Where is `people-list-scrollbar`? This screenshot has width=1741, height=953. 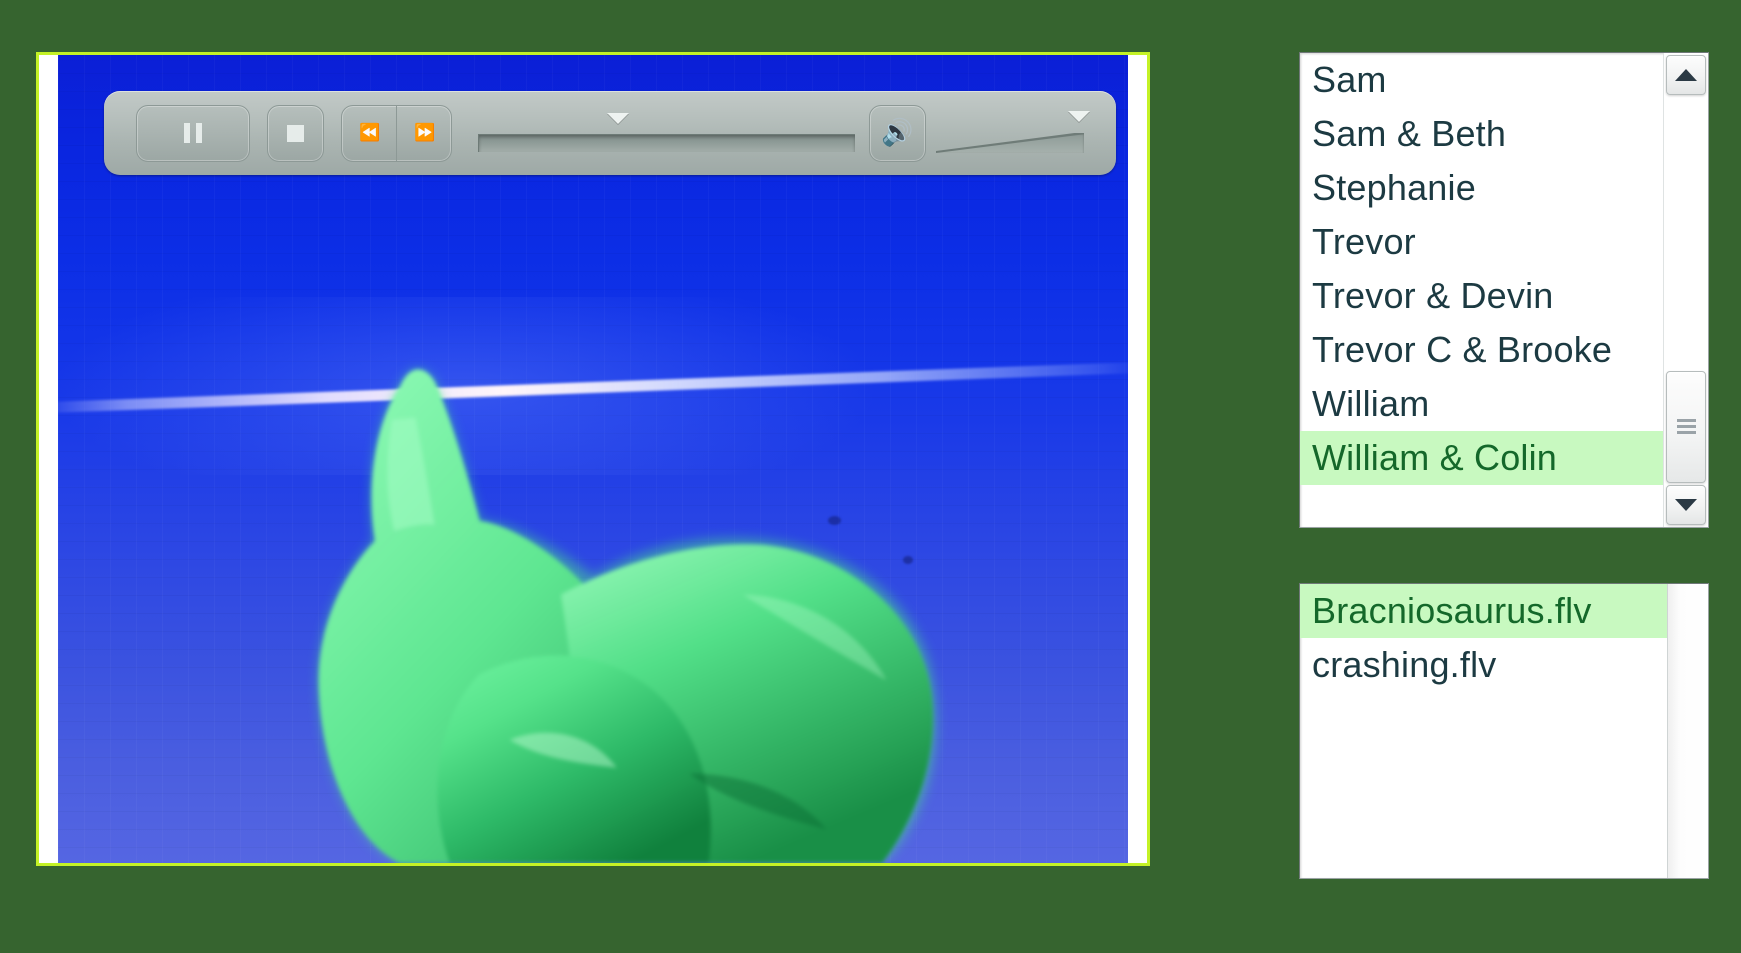 people-list-scrollbar is located at coordinates (1685, 290).